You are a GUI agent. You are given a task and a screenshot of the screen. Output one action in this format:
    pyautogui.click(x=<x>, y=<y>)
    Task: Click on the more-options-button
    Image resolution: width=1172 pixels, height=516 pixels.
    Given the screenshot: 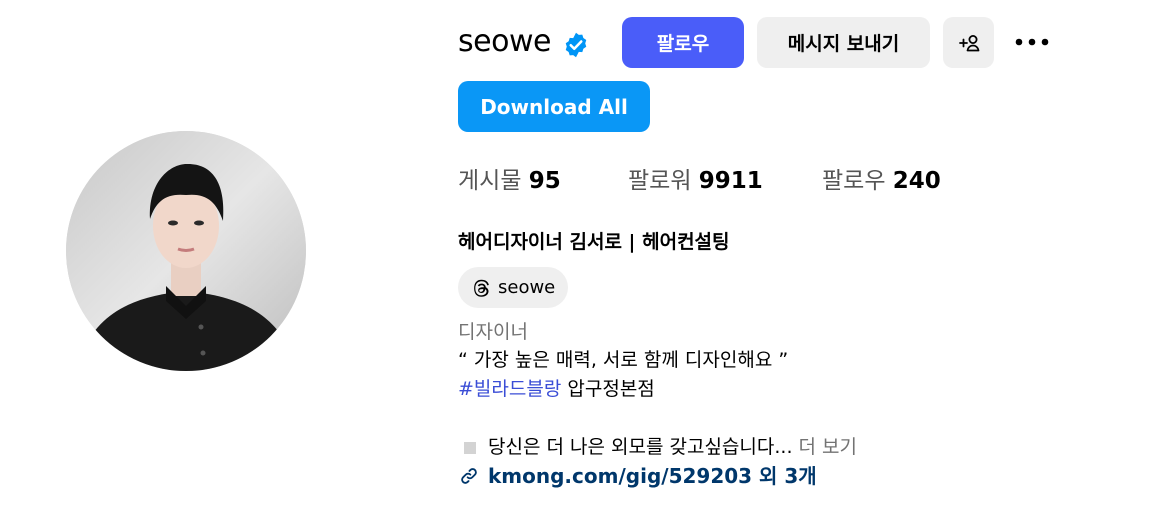 What is the action you would take?
    pyautogui.click(x=1032, y=42)
    